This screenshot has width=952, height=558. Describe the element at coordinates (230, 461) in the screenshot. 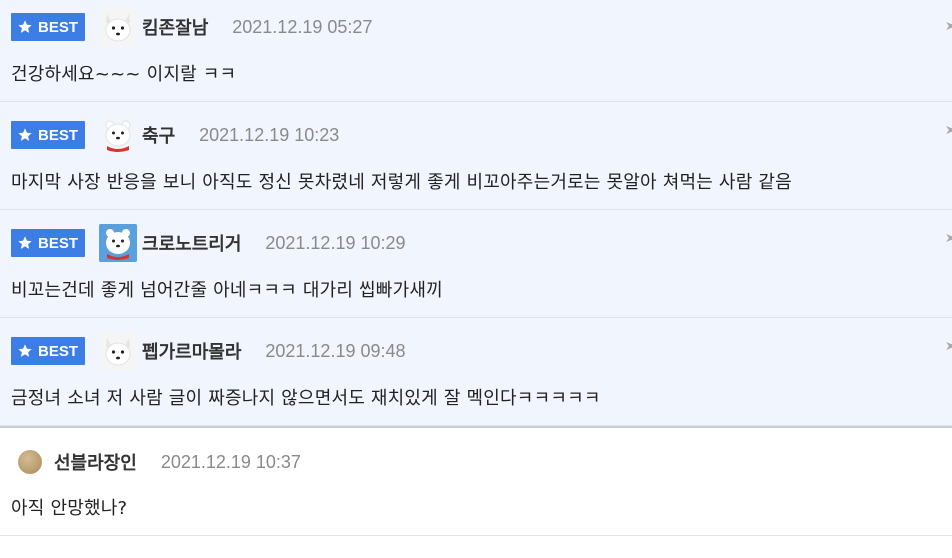

I see `comment-timestamp: 2021.12.19 10:37` at that location.